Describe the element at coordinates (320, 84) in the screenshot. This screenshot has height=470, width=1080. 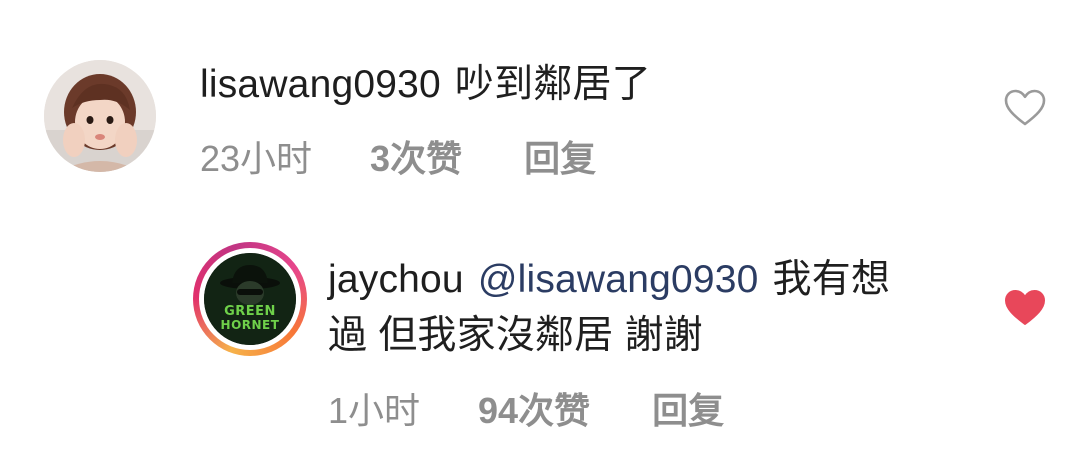
I see `comment-username: lisawang0930` at that location.